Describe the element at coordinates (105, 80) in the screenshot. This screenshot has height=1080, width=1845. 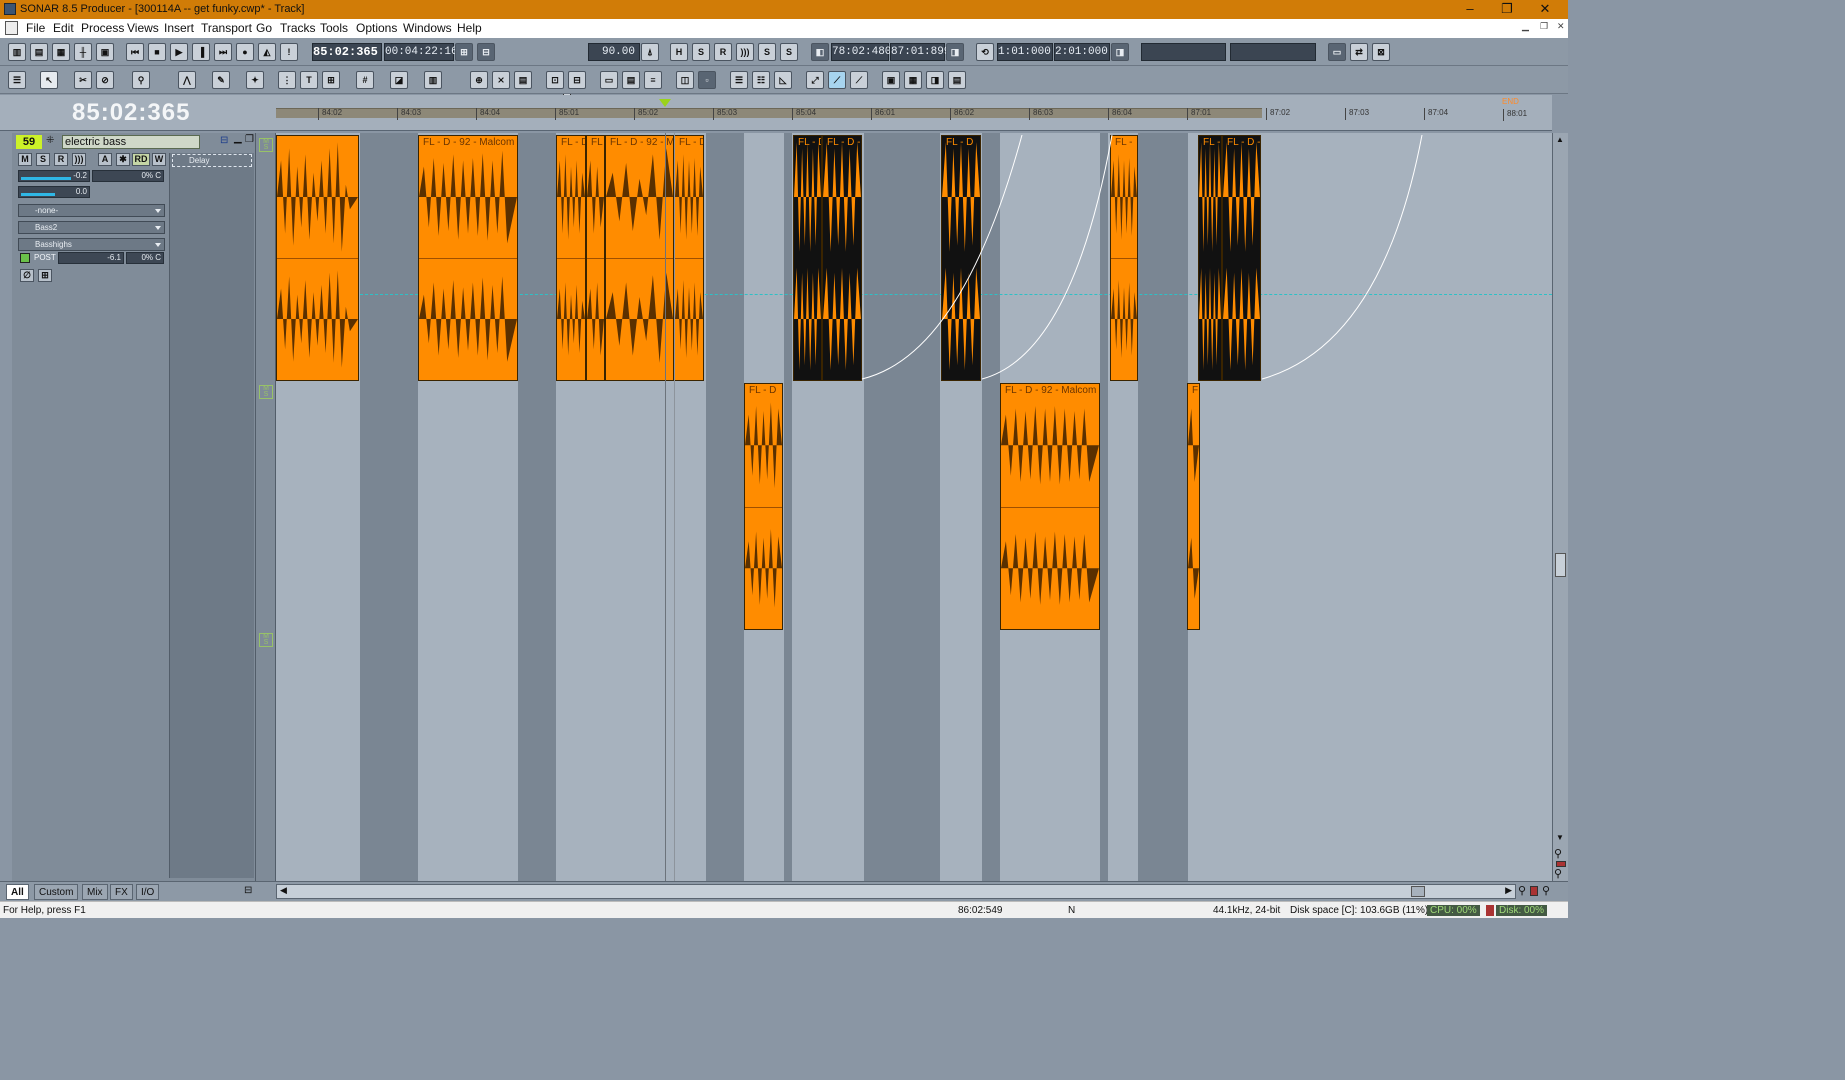
I see `mute-tool-icon: ⊘` at that location.